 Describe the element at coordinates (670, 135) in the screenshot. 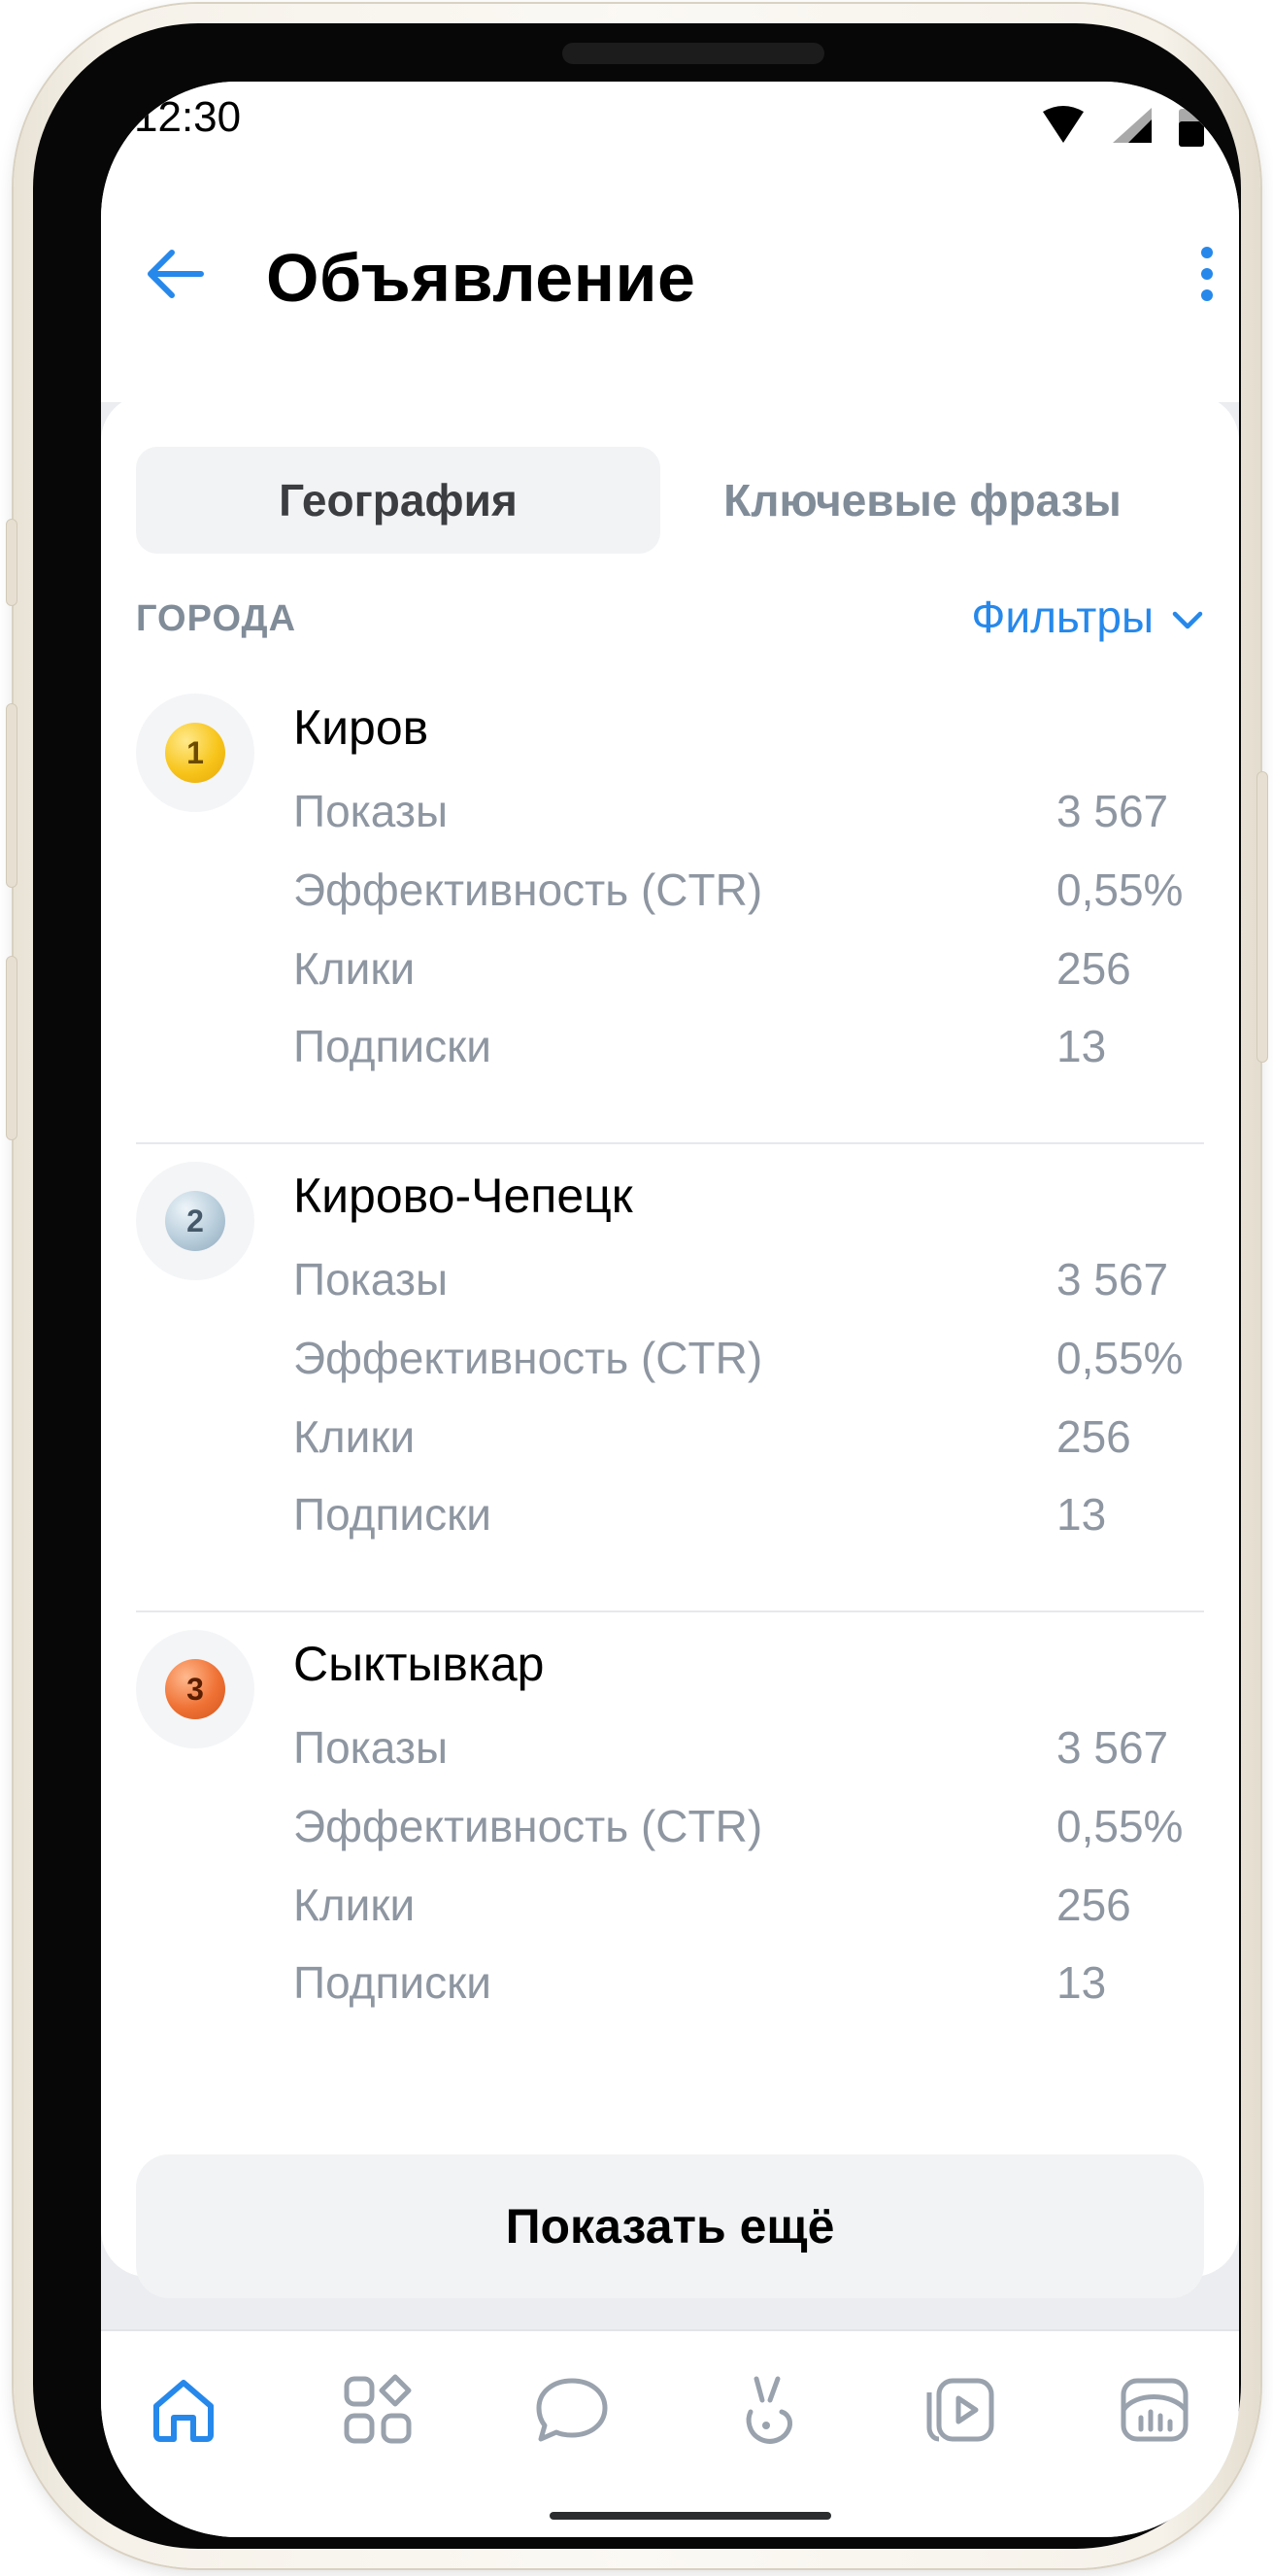

I see `status-bar: 12:30` at that location.